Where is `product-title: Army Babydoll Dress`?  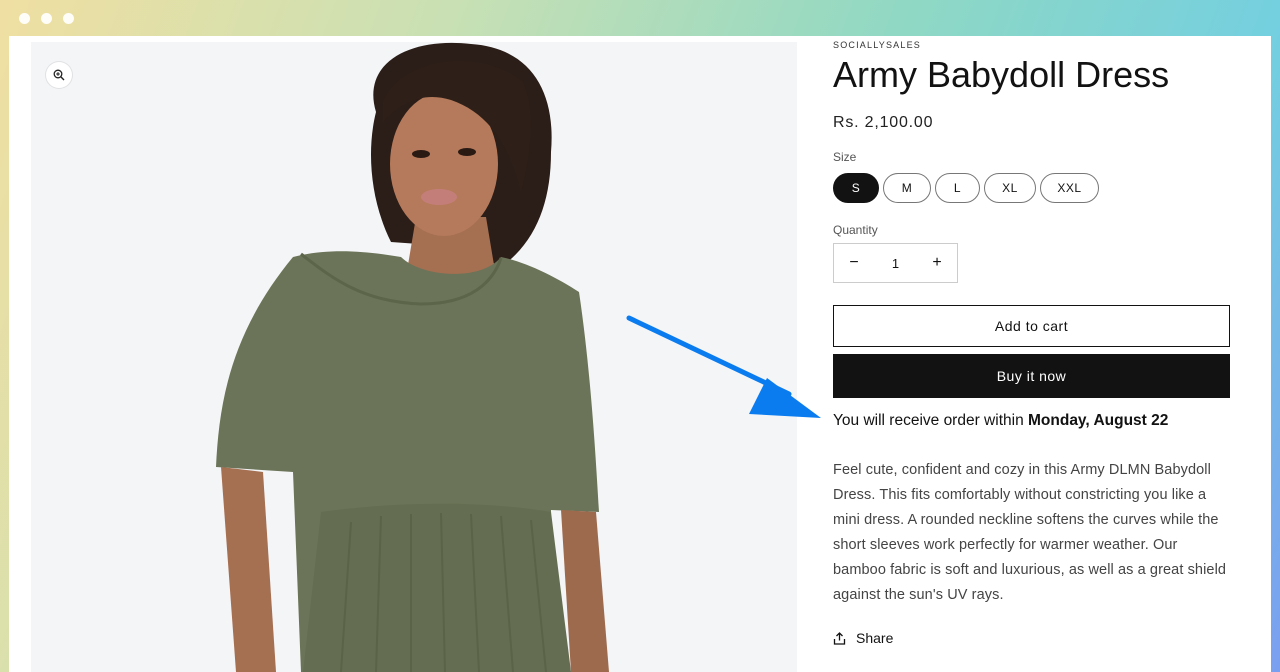
product-title: Army Babydoll Dress is located at coordinates (1001, 74).